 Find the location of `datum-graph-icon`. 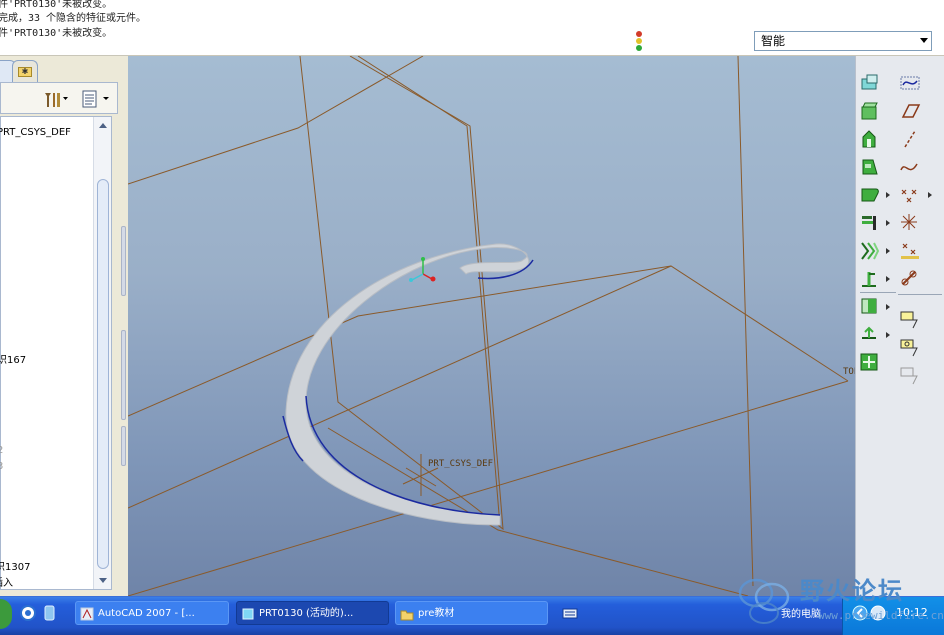

datum-graph-icon is located at coordinates (910, 84).